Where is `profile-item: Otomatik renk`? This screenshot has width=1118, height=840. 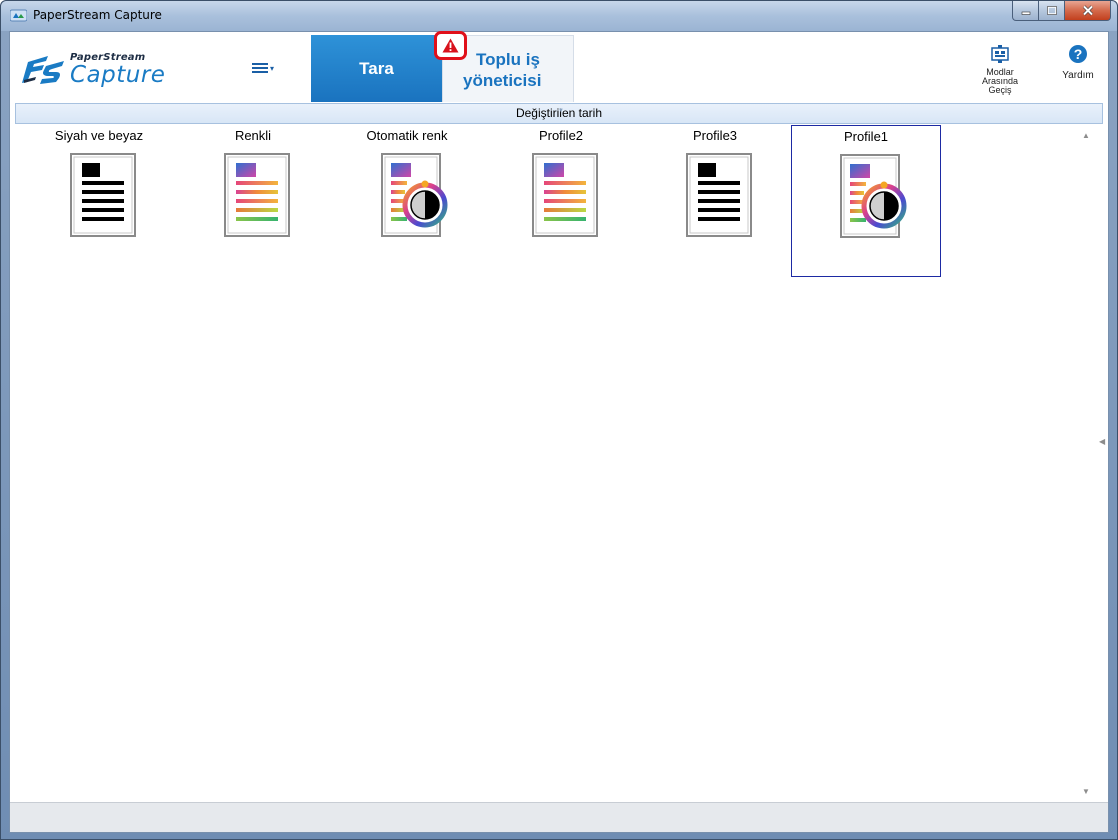 profile-item: Otomatik renk is located at coordinates (407, 201).